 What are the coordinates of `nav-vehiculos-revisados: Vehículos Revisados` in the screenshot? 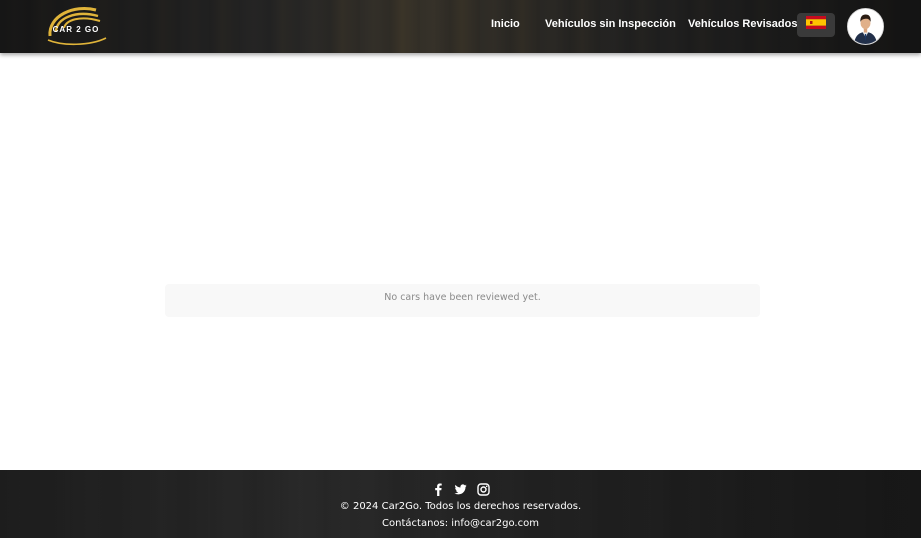 It's located at (742, 24).